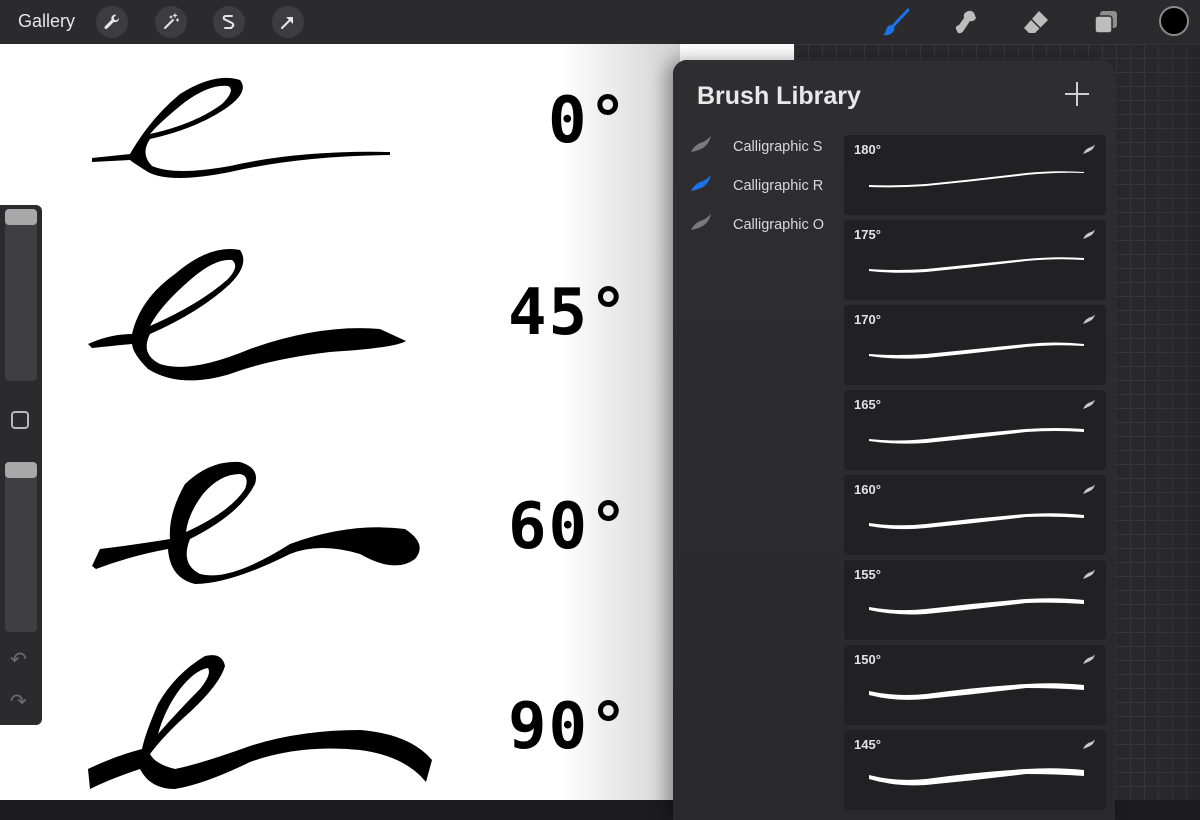  What do you see at coordinates (20, 420) in the screenshot?
I see `modify-button` at bounding box center [20, 420].